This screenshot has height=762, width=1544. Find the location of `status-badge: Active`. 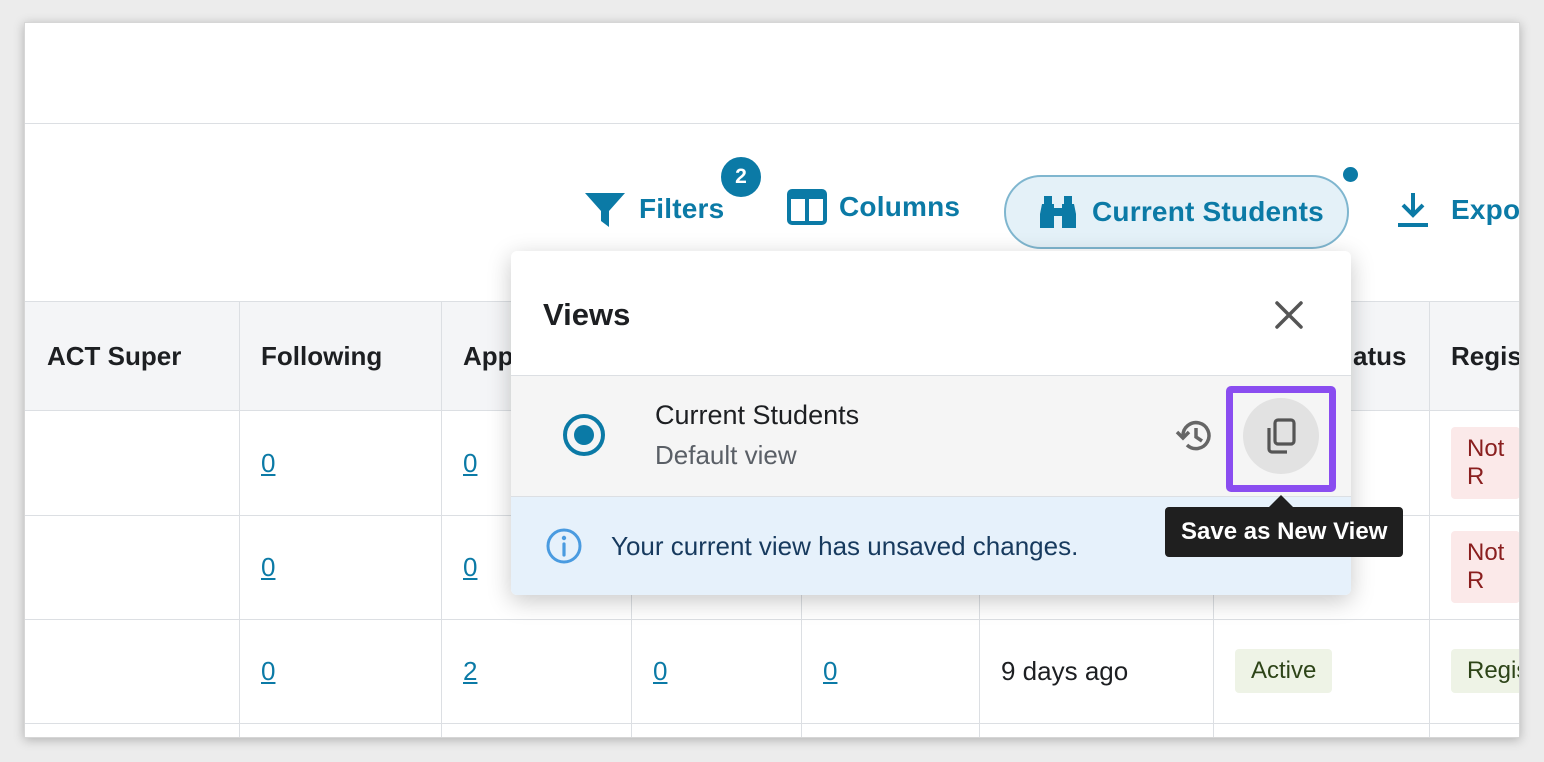

status-badge: Active is located at coordinates (1284, 671).